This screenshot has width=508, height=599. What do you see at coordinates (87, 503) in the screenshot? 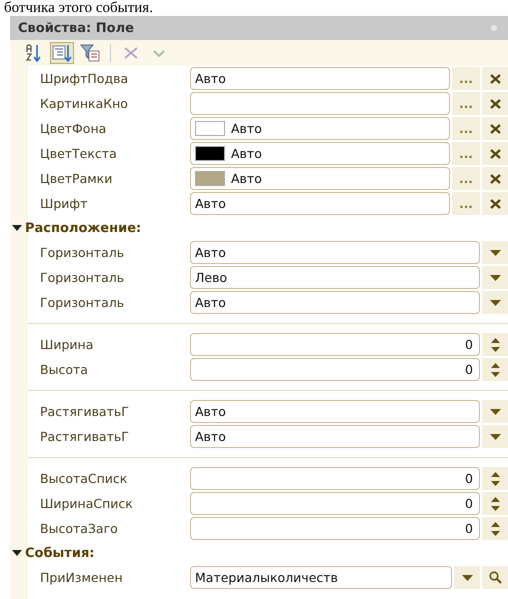
I see `property-label: ШиринаСписк` at bounding box center [87, 503].